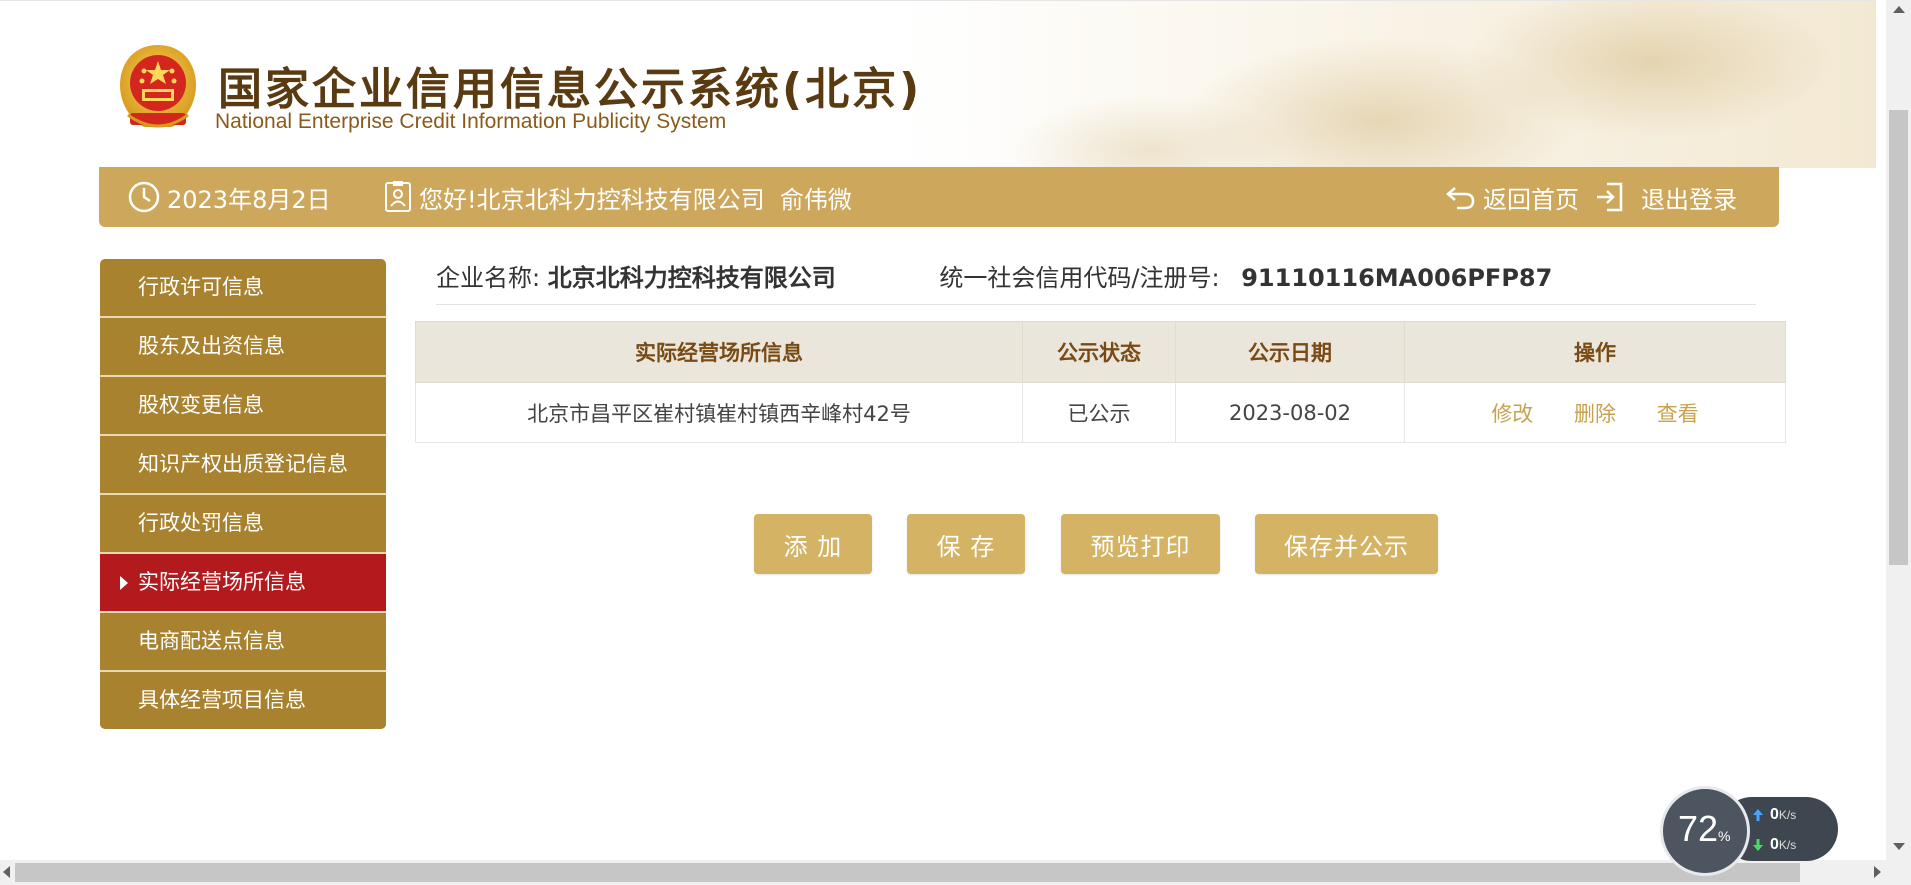 The image size is (1911, 885). Describe the element at coordinates (1704, 828) in the screenshot. I see `usage-percent: 72%` at that location.